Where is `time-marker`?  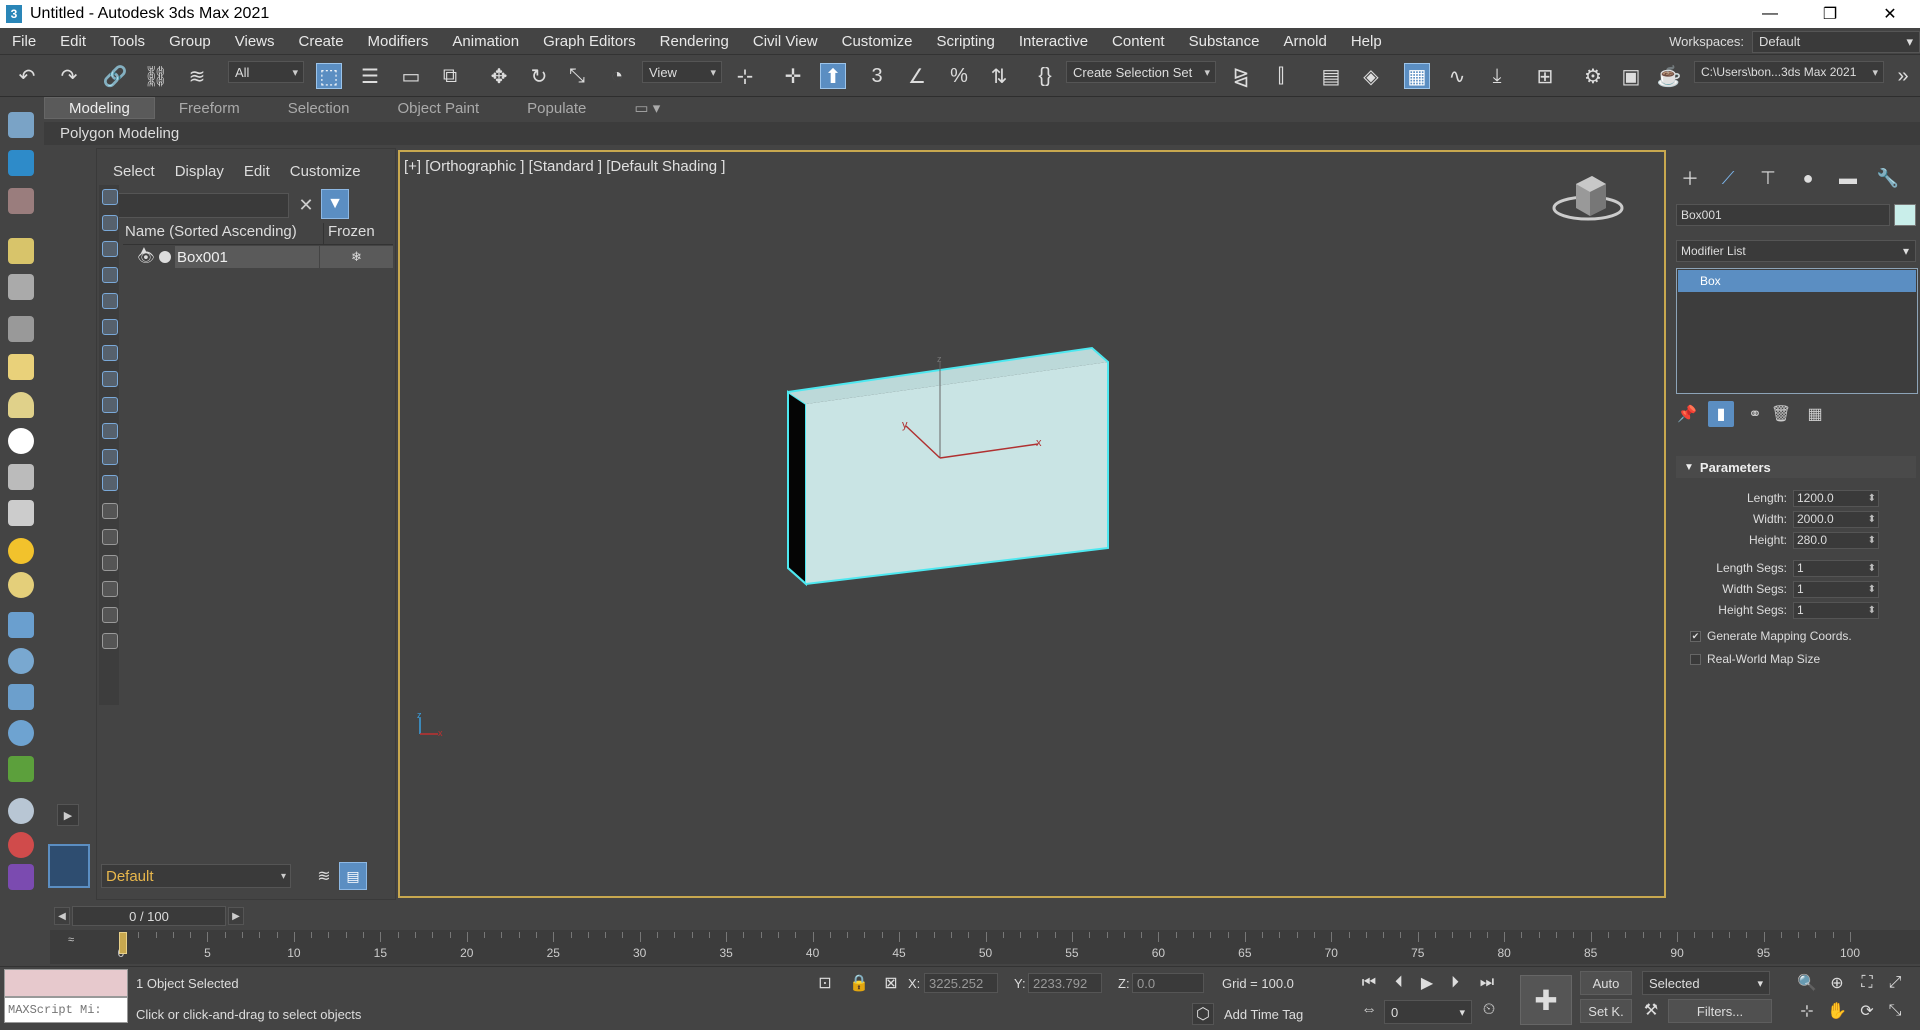 time-marker is located at coordinates (123, 943).